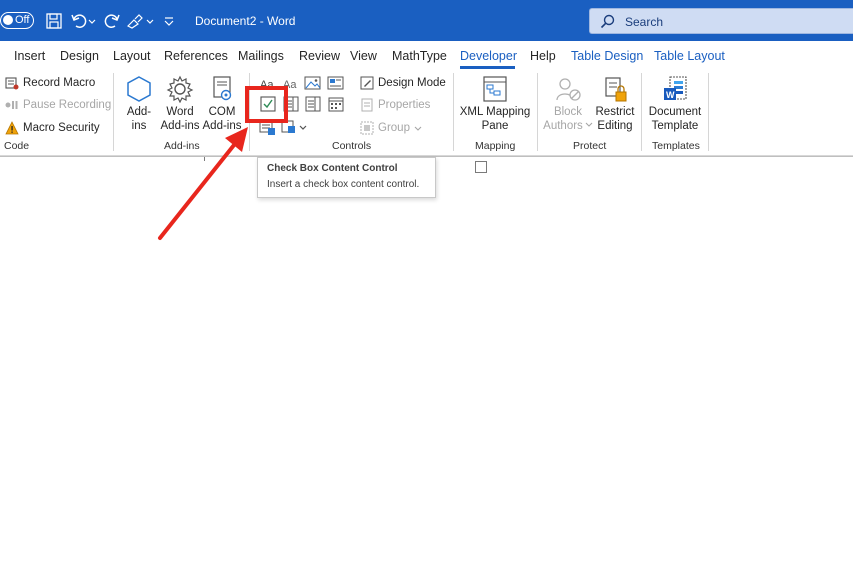 Image resolution: width=853 pixels, height=579 pixels. I want to click on record-macro-button: Record Macro, so click(50, 83).